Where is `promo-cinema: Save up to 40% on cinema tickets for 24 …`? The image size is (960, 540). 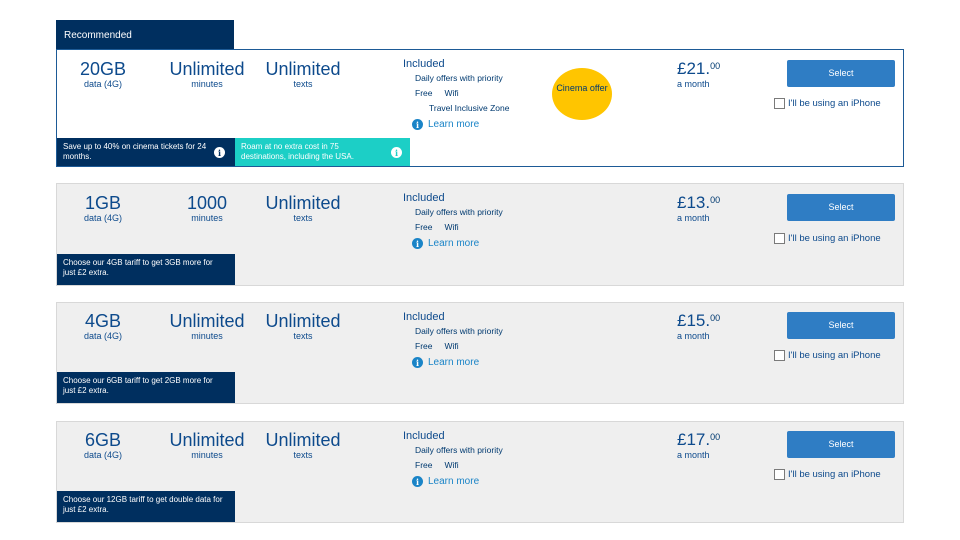 promo-cinema: Save up to 40% on cinema tickets for 24 … is located at coordinates (146, 152).